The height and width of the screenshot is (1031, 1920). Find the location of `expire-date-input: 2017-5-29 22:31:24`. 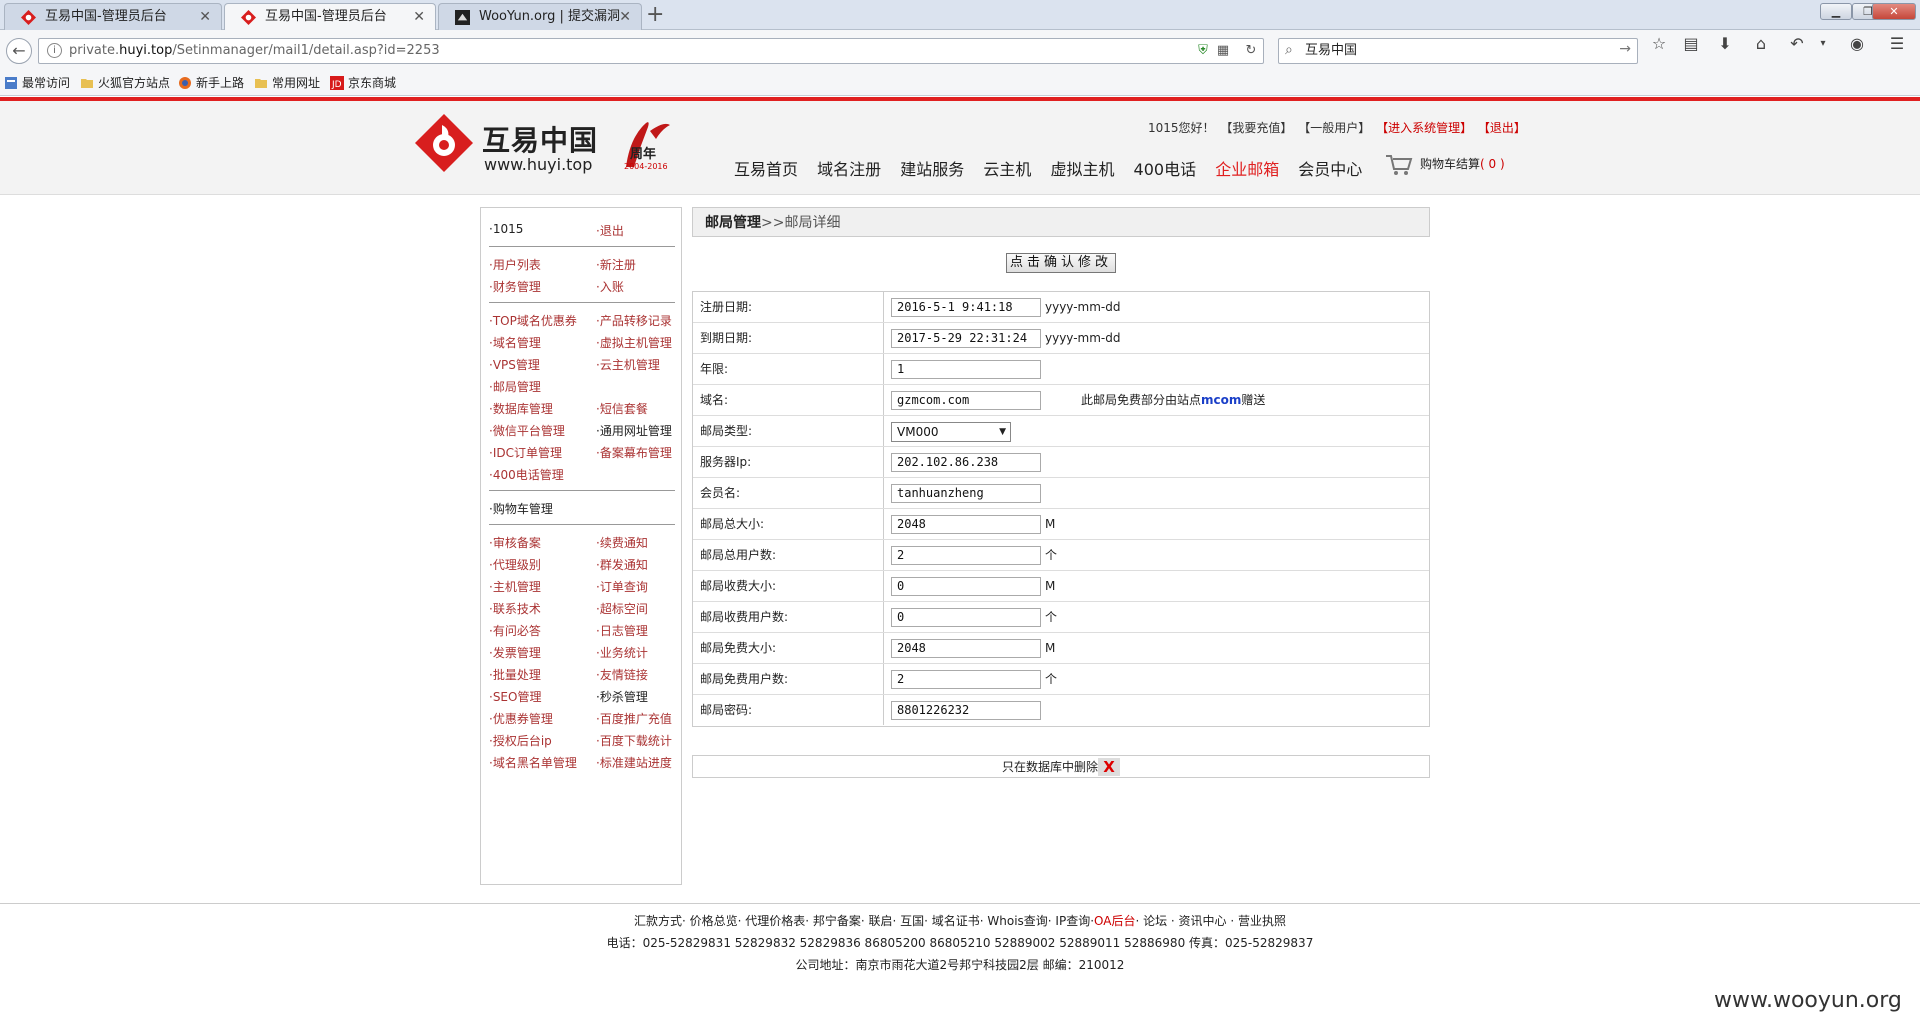

expire-date-input: 2017-5-29 22:31:24 is located at coordinates (966, 338).